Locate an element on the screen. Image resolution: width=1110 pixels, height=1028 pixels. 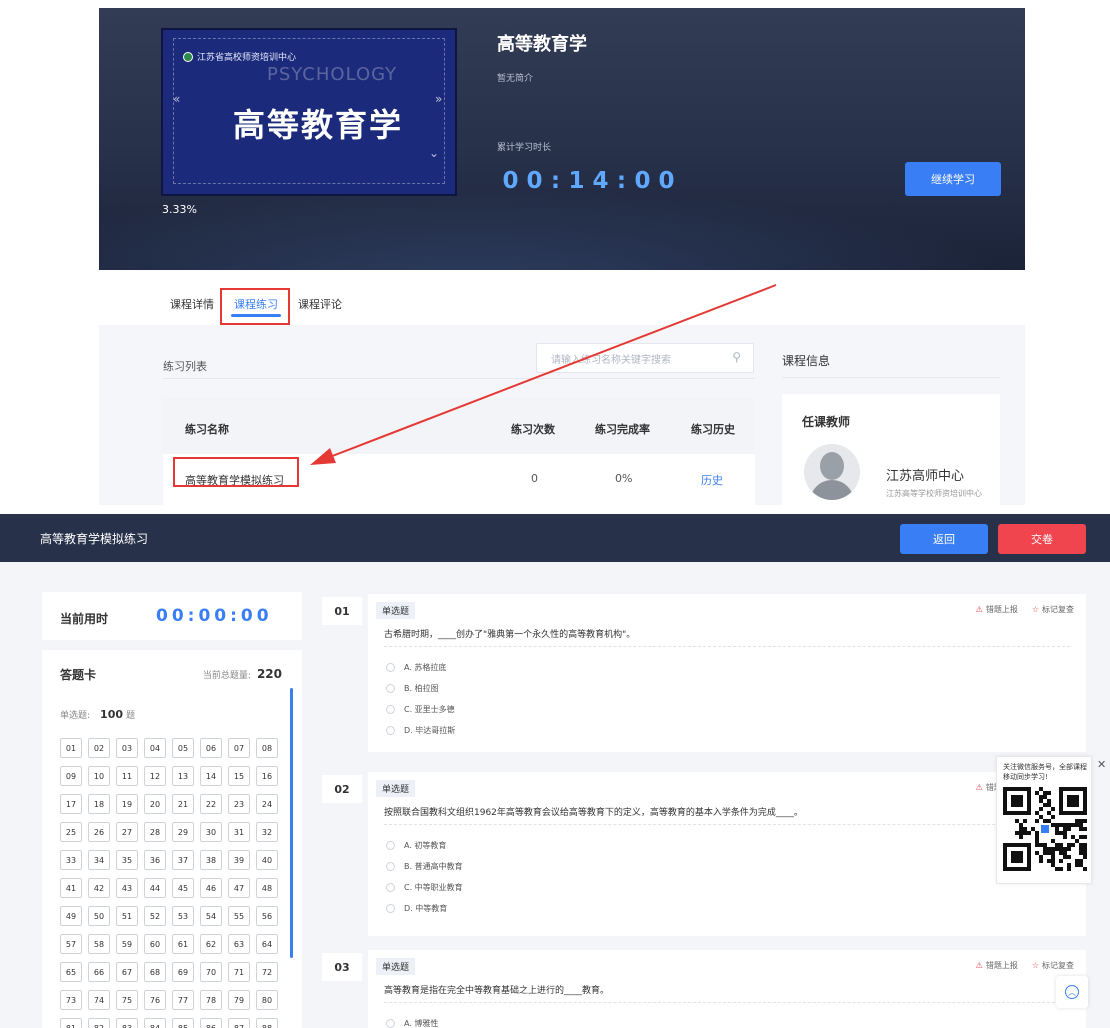
question-number-button: 41 is located at coordinates (71, 888).